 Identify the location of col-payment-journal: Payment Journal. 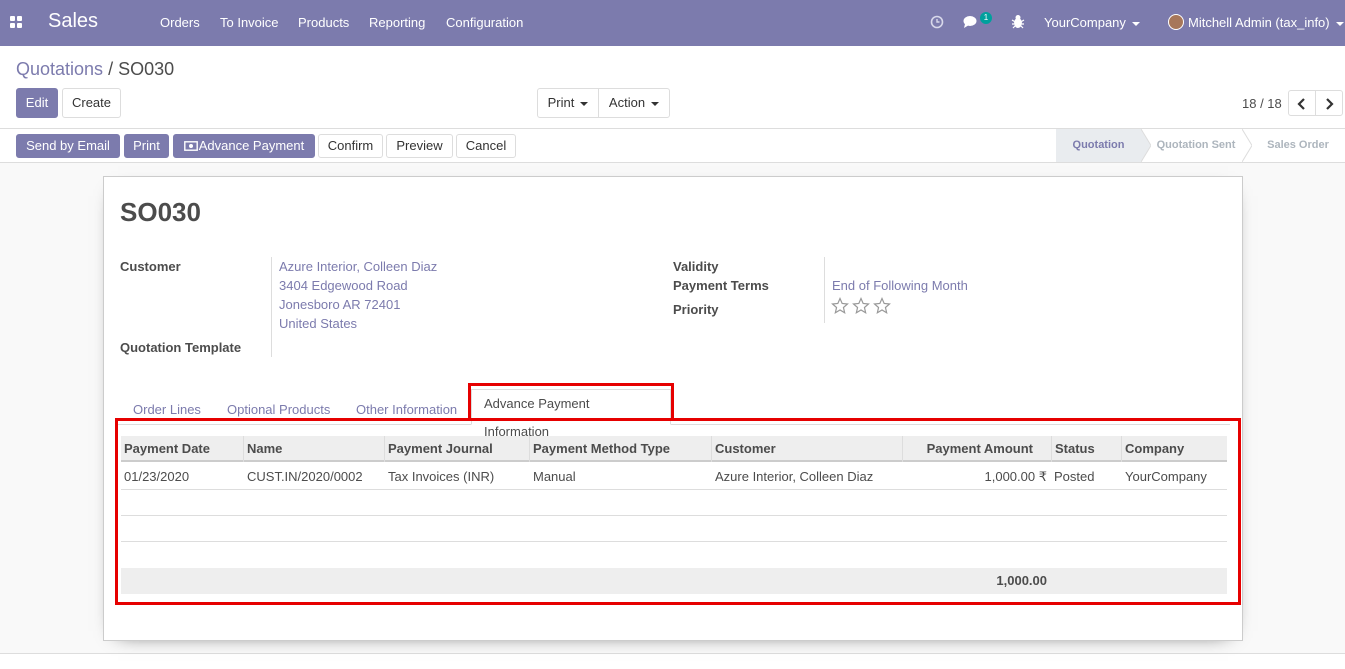
(456, 449).